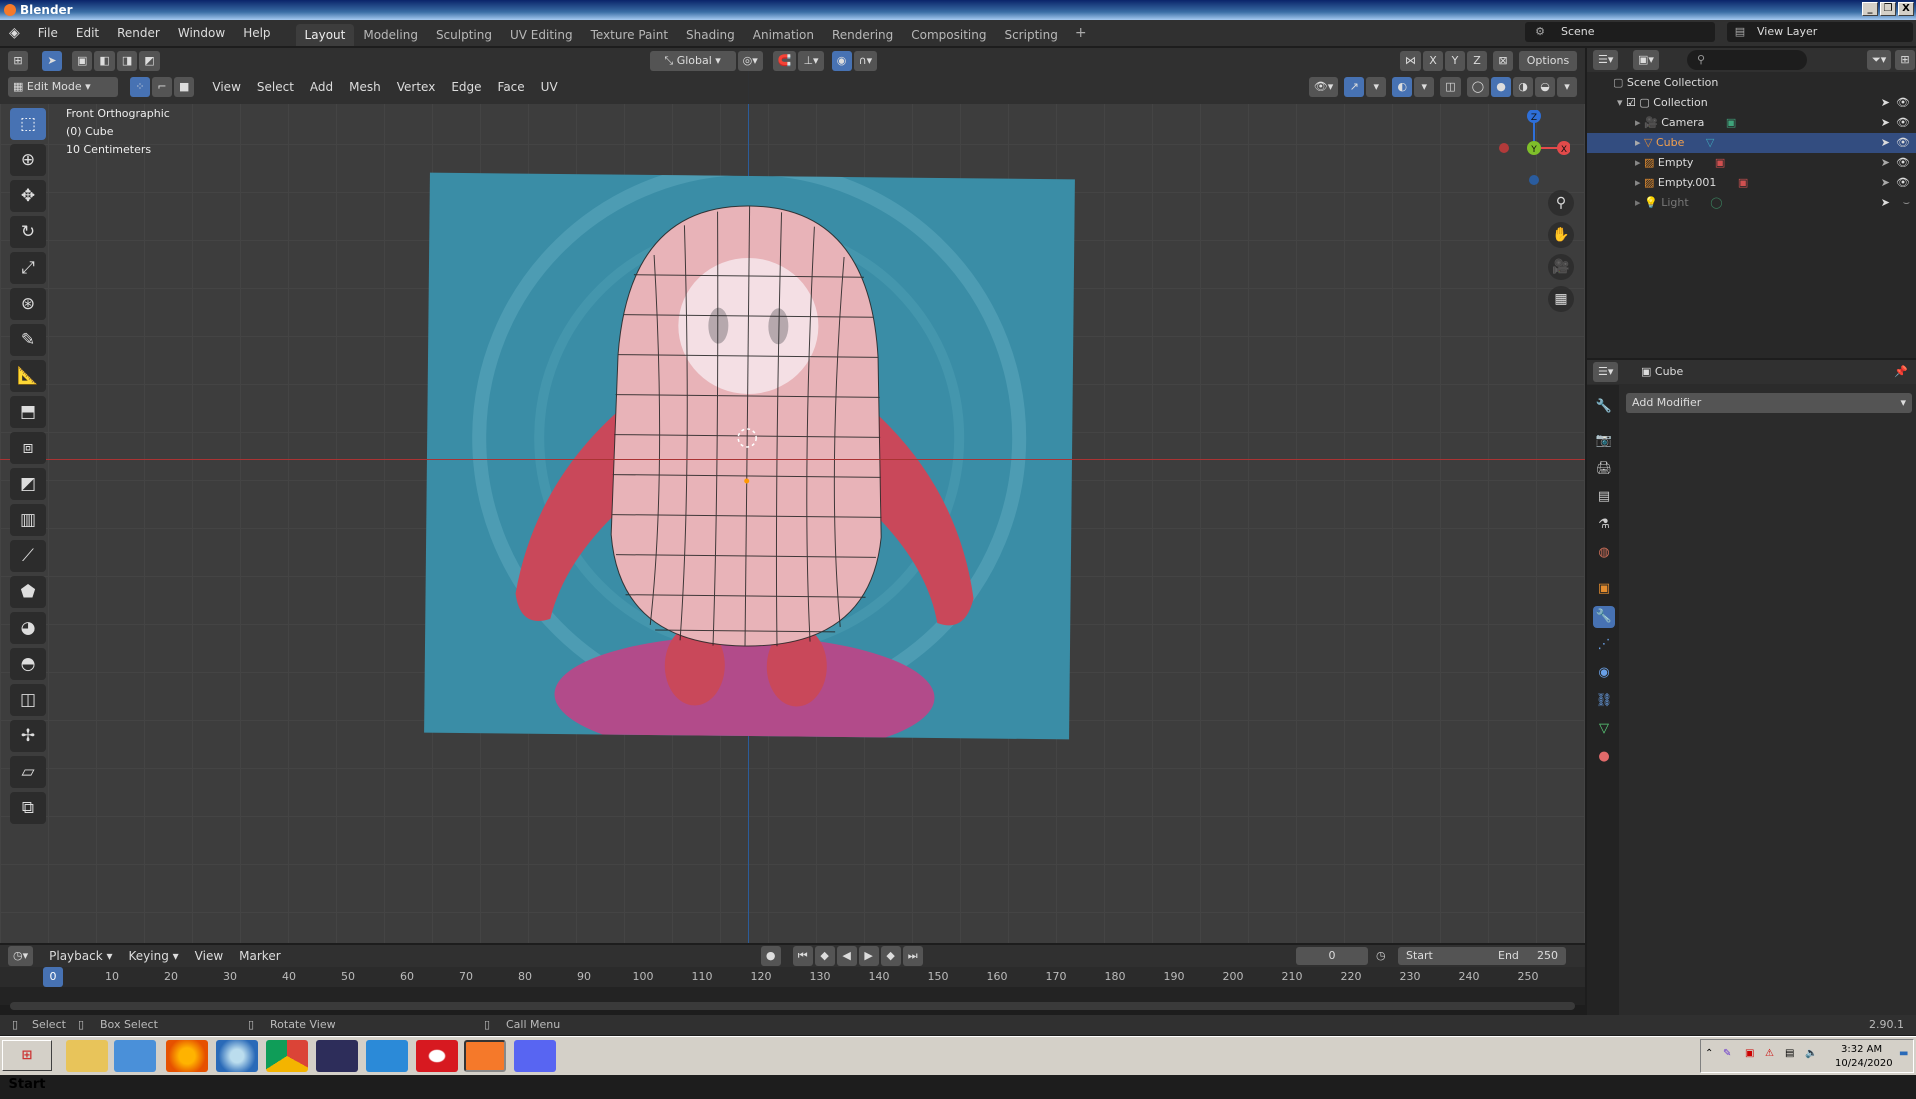  I want to click on rip-tool-icon: ⧉, so click(28, 808).